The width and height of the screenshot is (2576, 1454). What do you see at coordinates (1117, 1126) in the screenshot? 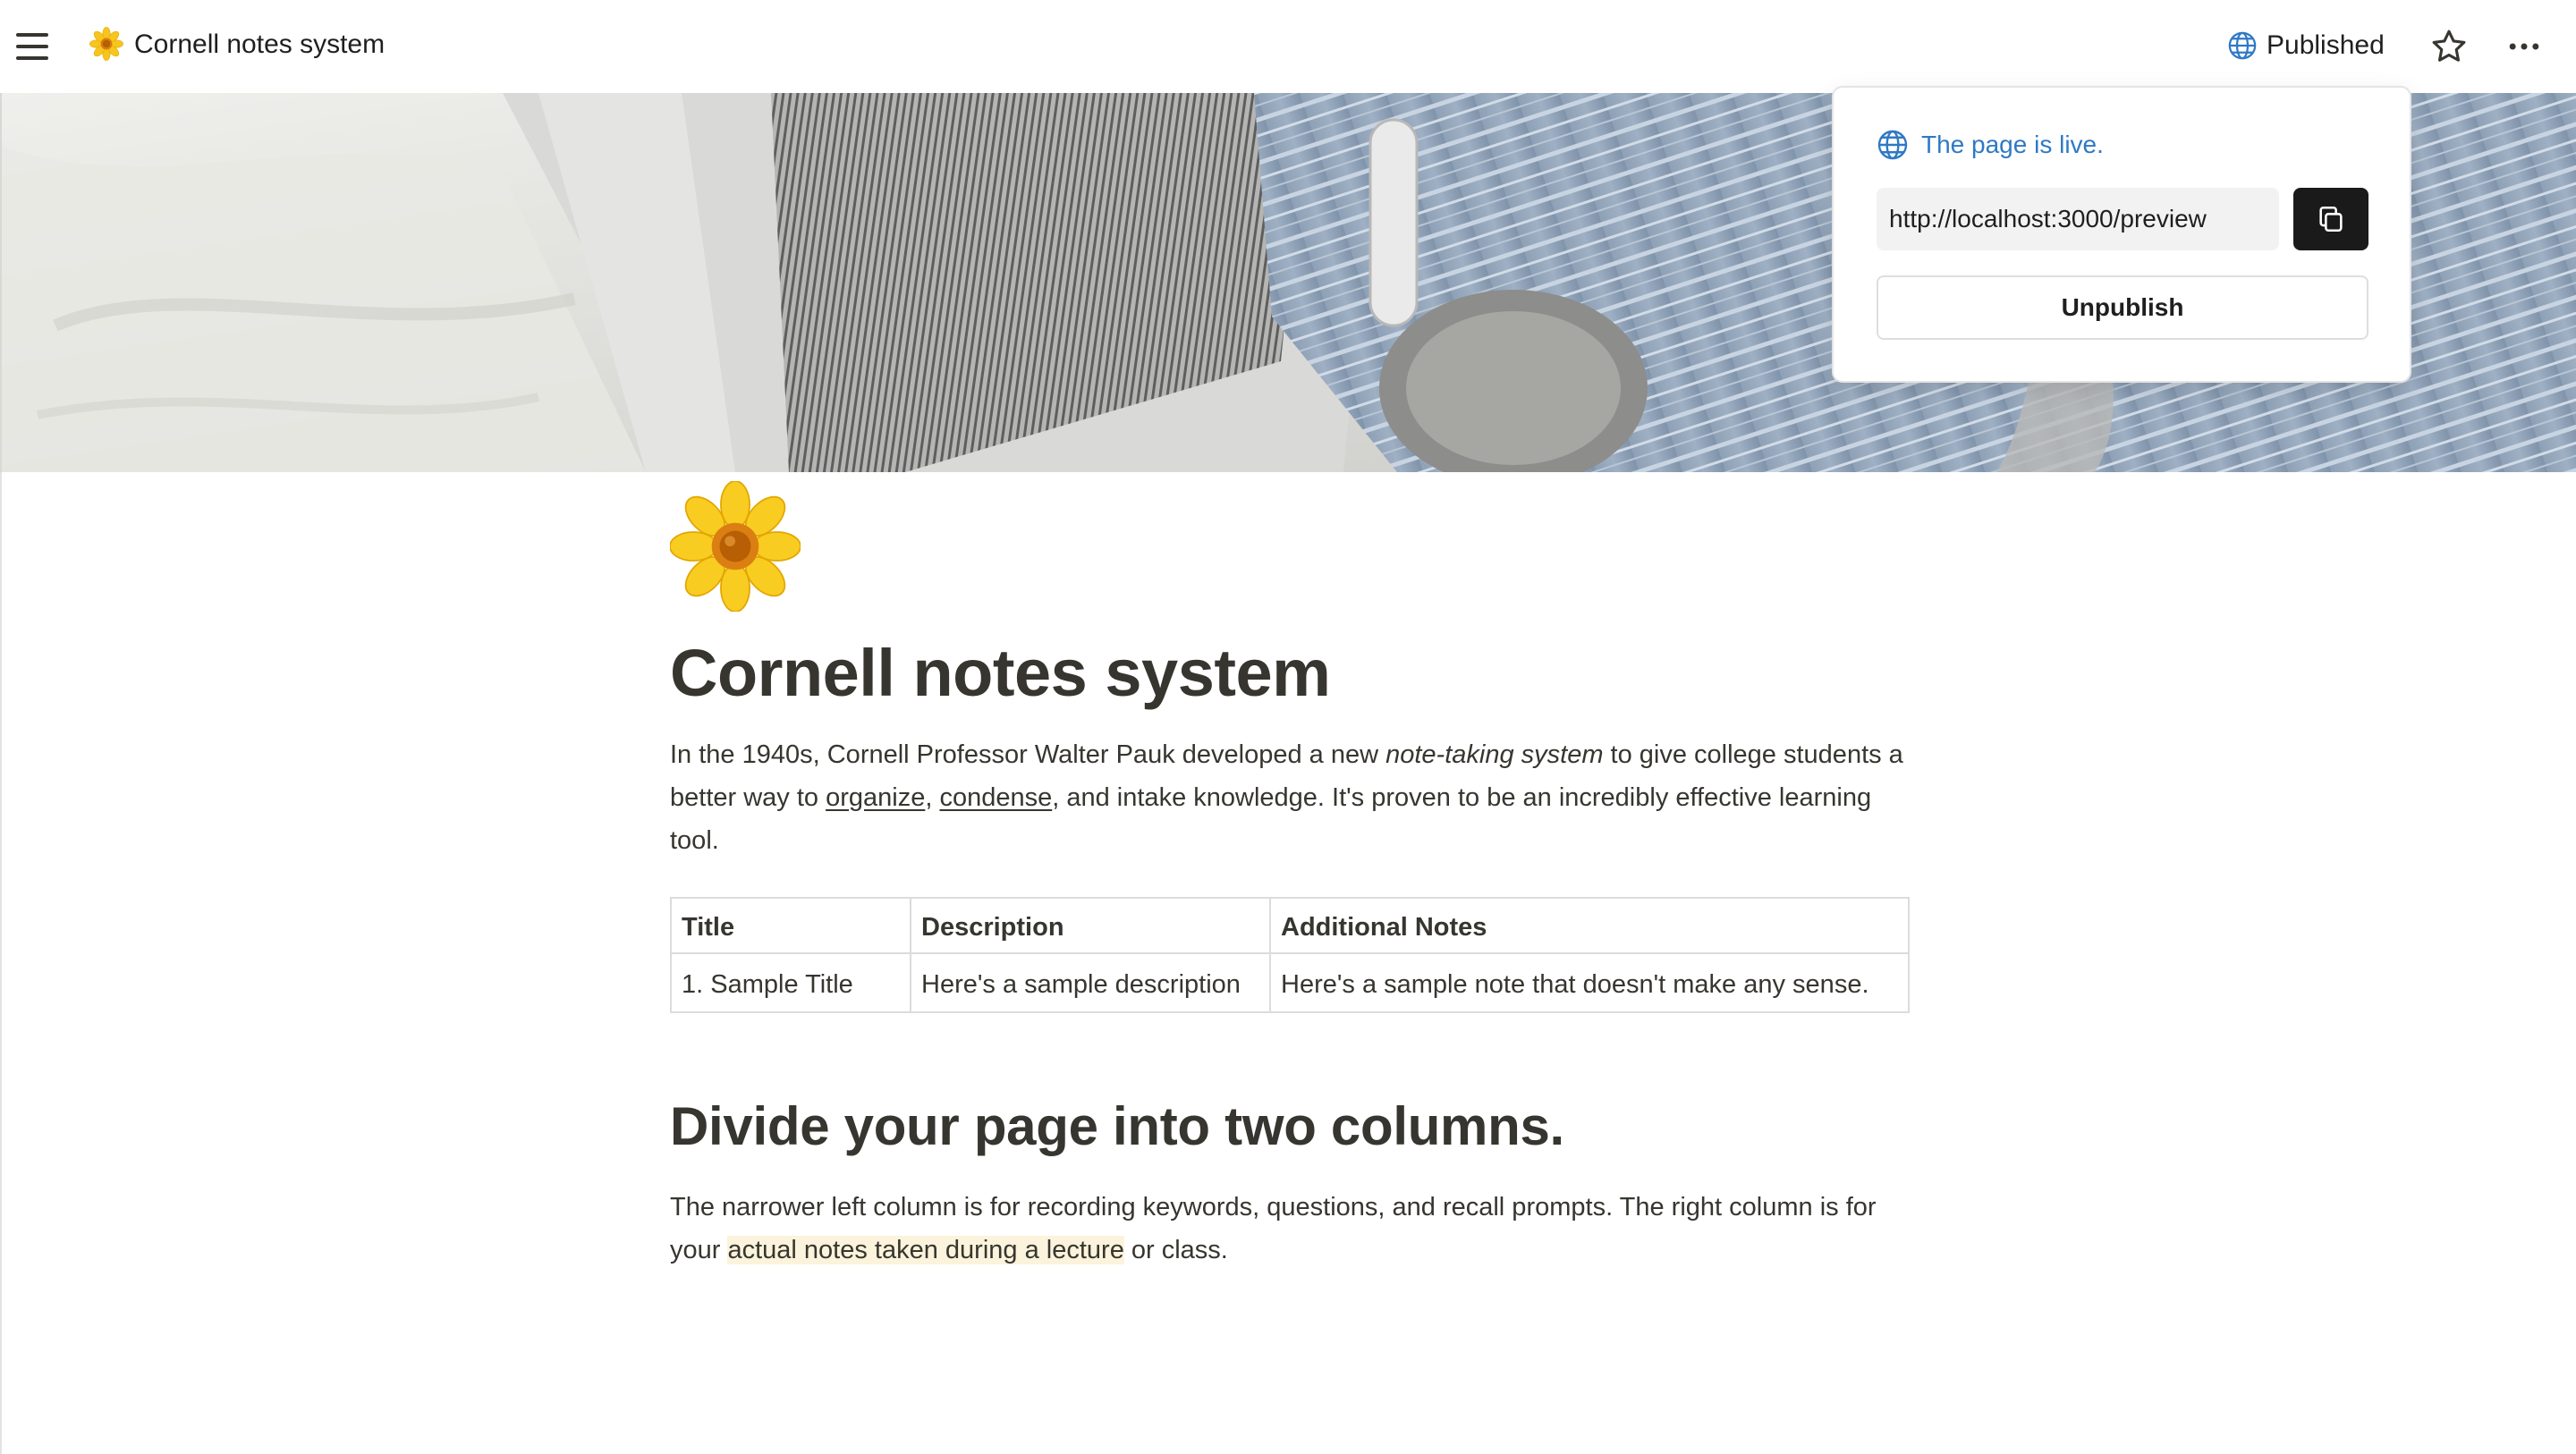
I see `section-heading: Divide your page into two columns.` at bounding box center [1117, 1126].